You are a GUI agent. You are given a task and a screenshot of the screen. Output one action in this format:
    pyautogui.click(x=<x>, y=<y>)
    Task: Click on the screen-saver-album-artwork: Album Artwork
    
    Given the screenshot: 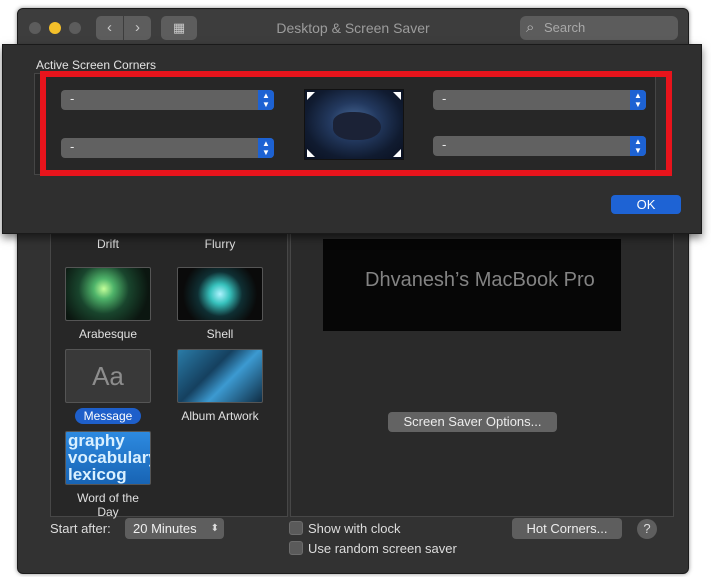 What is the action you would take?
    pyautogui.click(x=220, y=386)
    